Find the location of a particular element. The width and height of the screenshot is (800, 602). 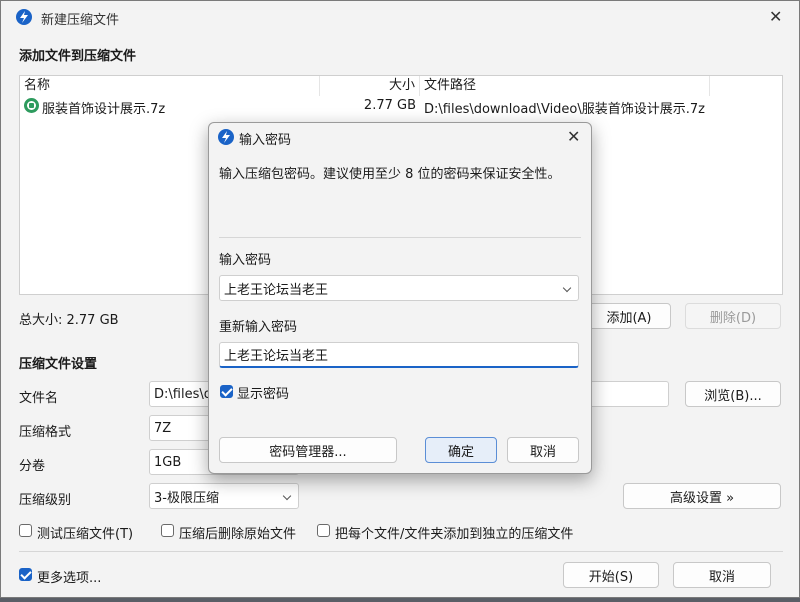

delete-after-checkbox is located at coordinates (167, 530).